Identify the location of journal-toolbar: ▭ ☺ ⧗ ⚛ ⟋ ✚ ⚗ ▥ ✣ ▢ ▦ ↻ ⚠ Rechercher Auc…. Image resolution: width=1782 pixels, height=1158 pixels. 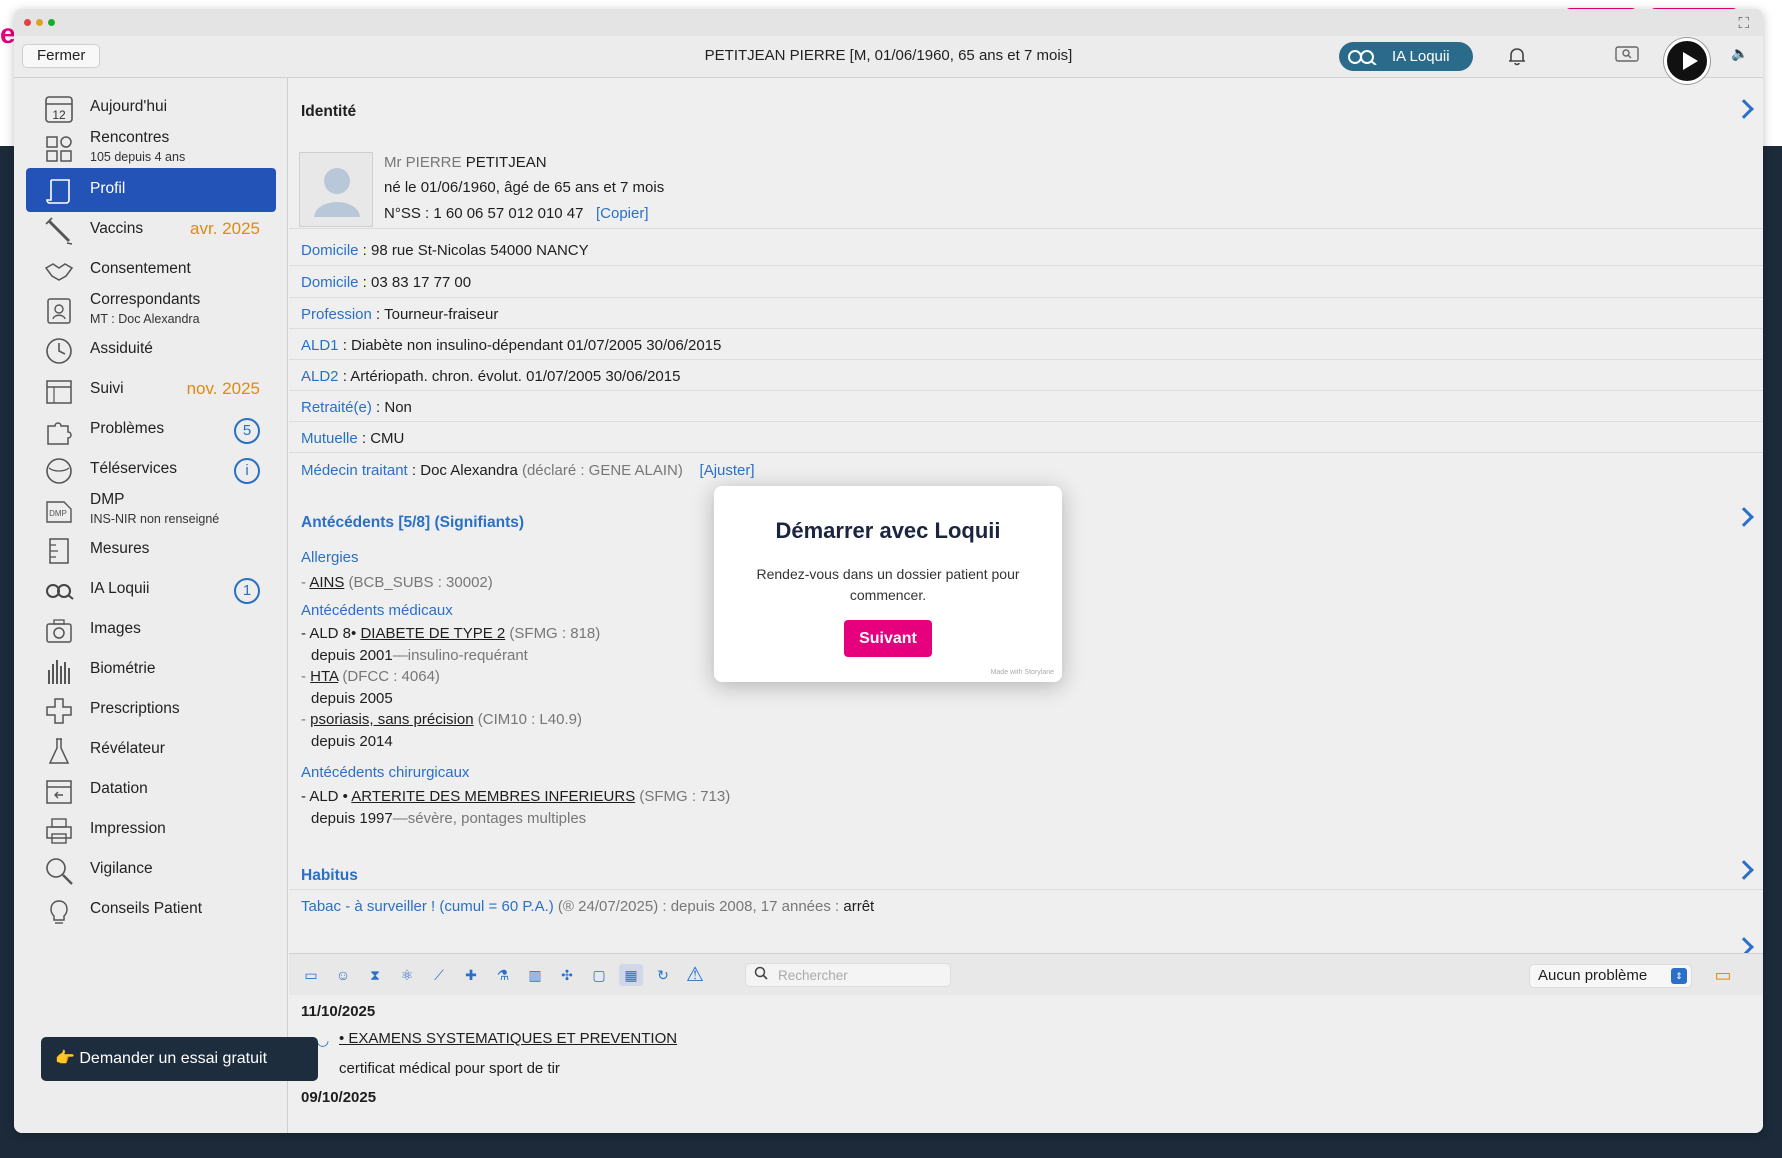
(1026, 974).